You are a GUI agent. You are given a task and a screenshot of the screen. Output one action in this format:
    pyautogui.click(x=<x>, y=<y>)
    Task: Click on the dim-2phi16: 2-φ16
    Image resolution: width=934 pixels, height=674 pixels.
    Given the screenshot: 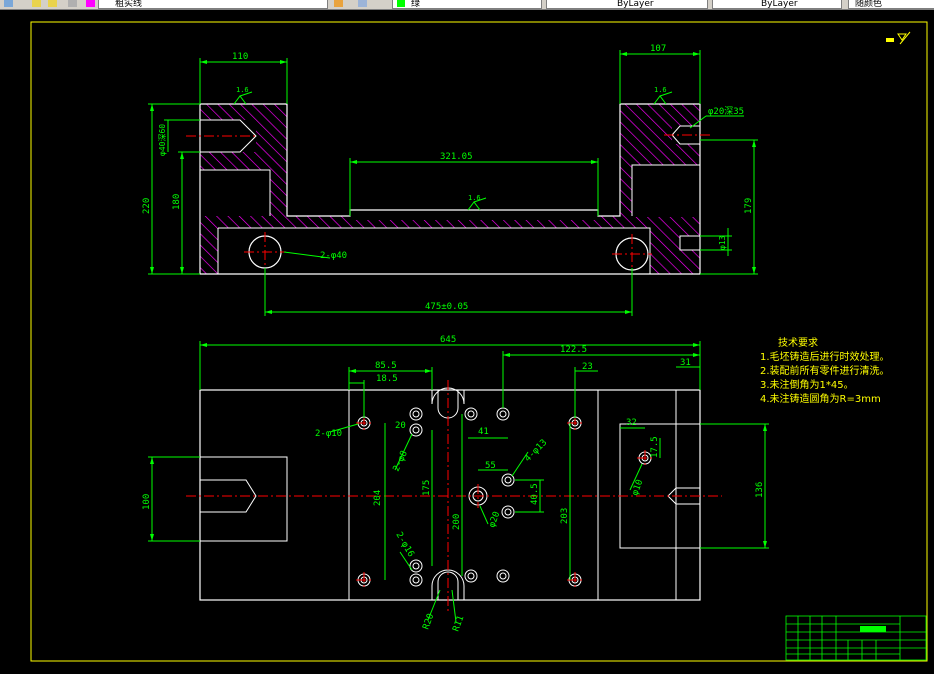 What is the action you would take?
    pyautogui.click(x=404, y=545)
    